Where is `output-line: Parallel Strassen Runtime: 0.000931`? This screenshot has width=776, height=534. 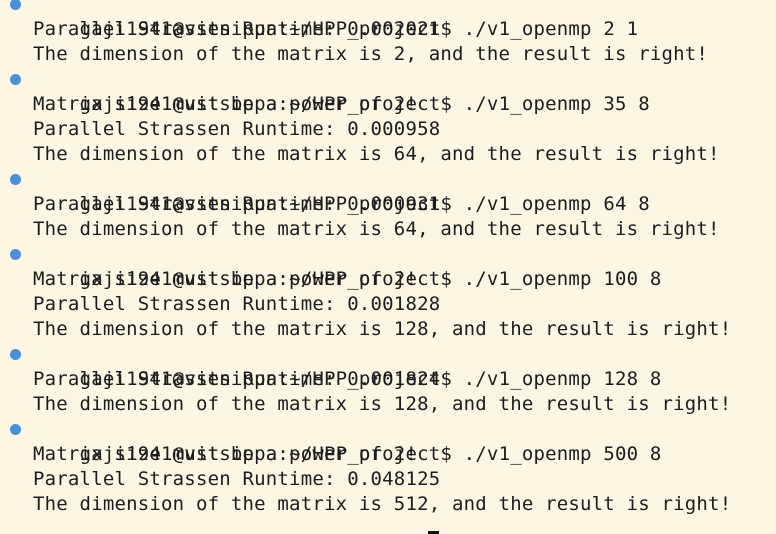
output-line: Parallel Strassen Runtime: 0.000931 is located at coordinates (237, 204).